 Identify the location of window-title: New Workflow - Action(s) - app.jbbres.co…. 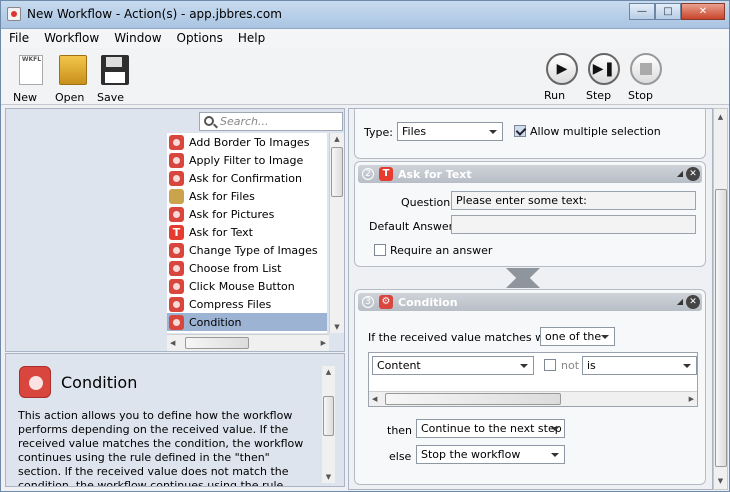
(154, 14).